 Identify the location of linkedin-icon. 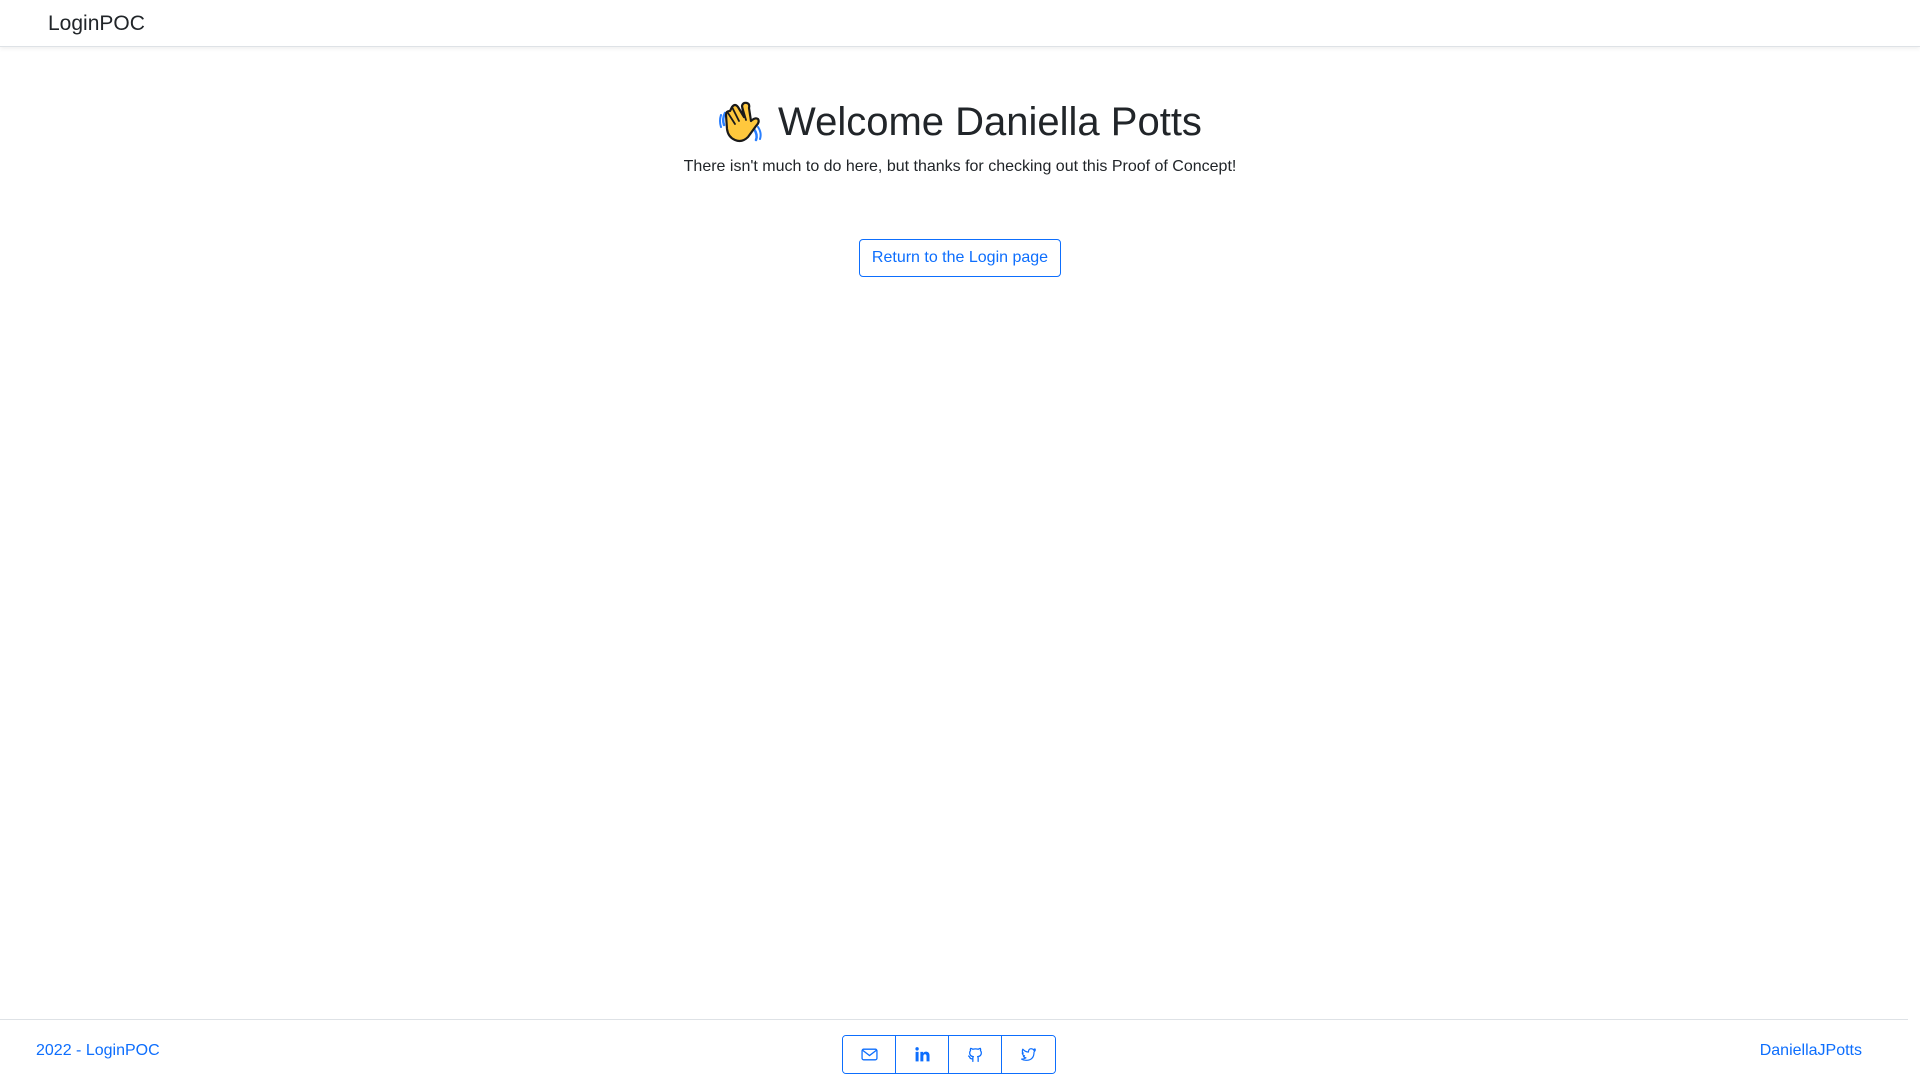
(922, 1054).